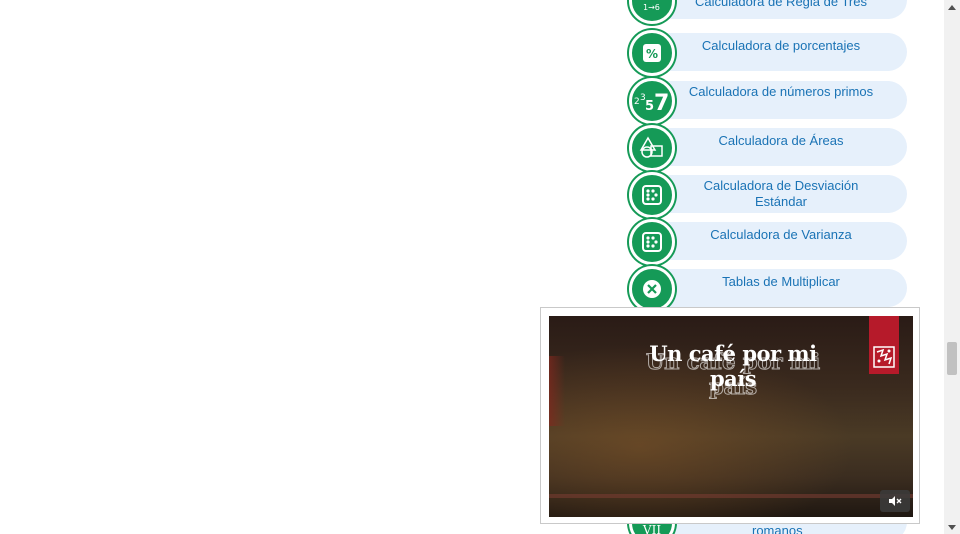 The height and width of the screenshot is (534, 960). Describe the element at coordinates (781, 194) in the screenshot. I see `calculator-label: Calculadora de Desviación Estándar` at that location.